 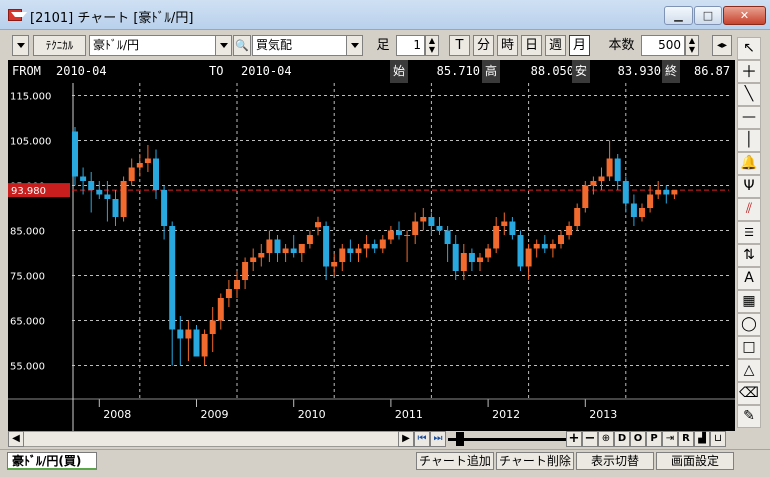 What do you see at coordinates (718, 439) in the screenshot?
I see `window-fit-button: ⊔` at bounding box center [718, 439].